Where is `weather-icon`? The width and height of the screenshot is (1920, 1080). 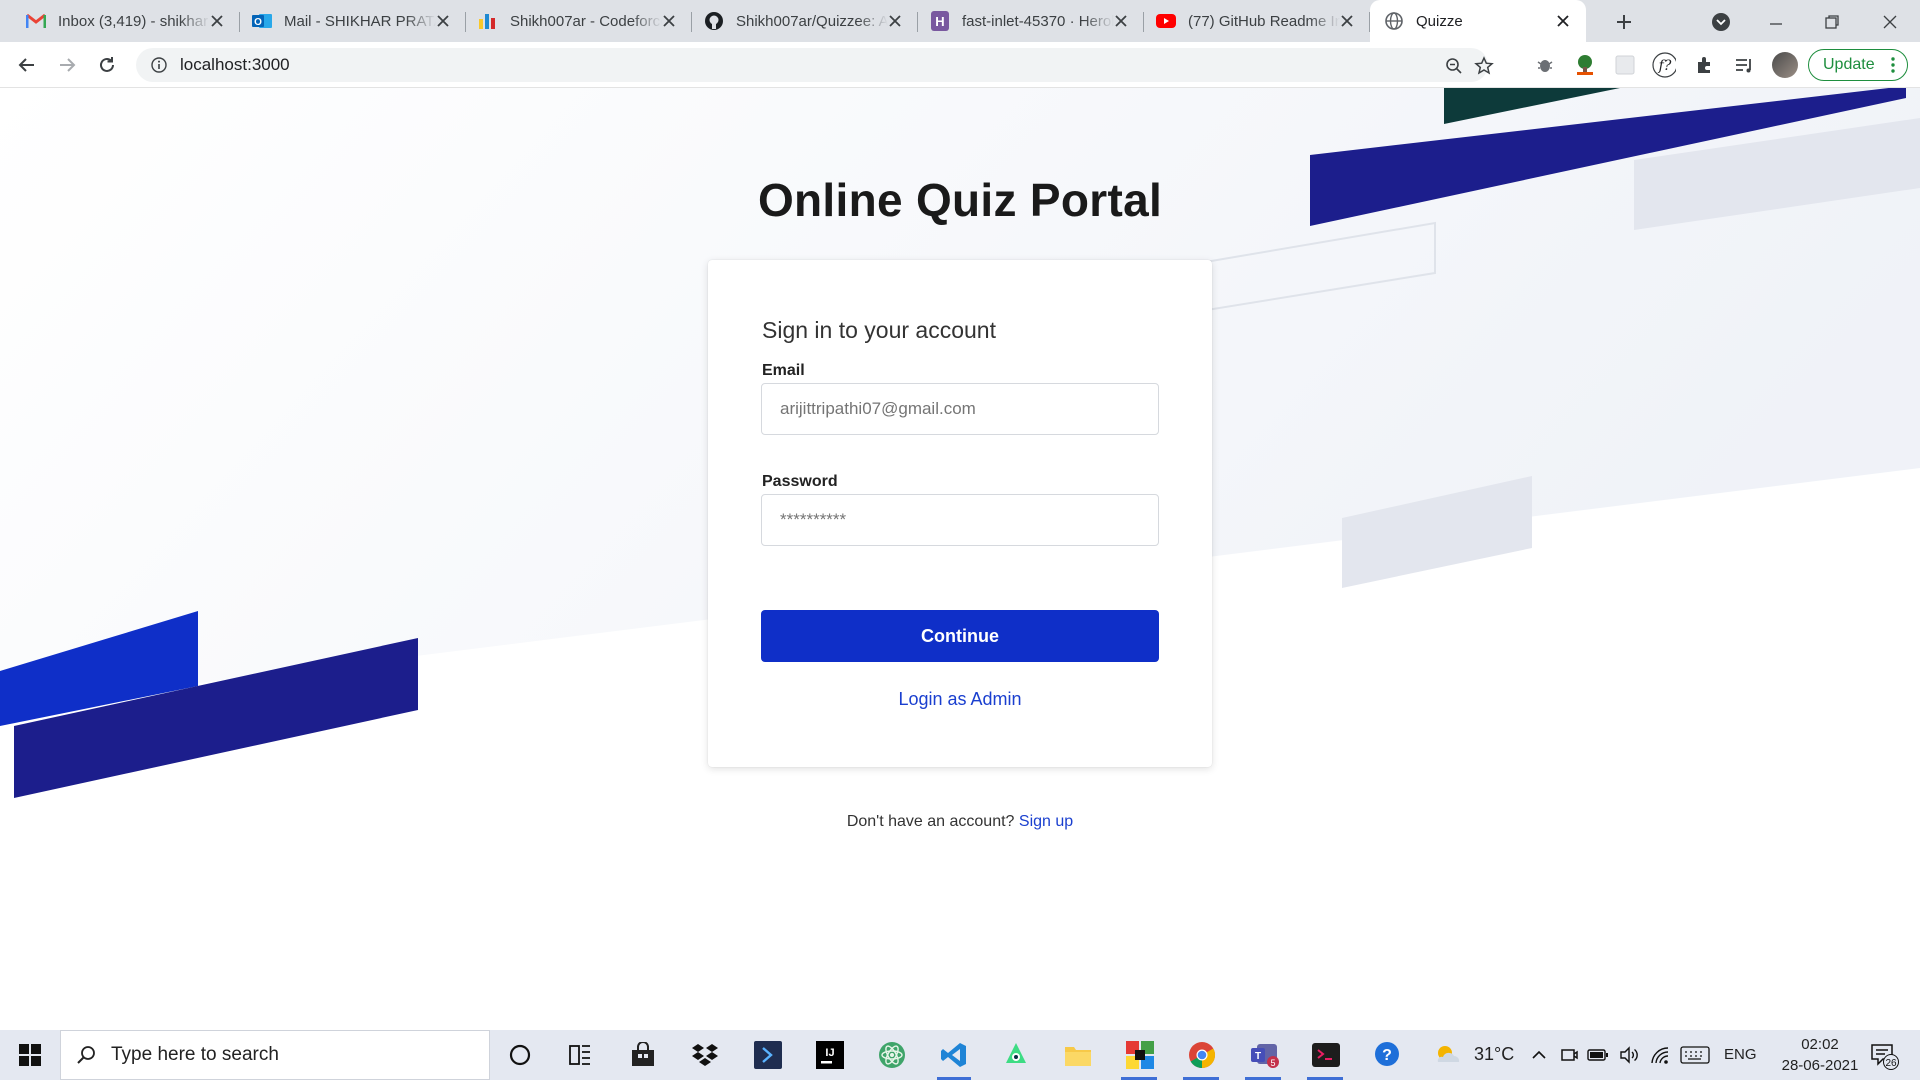 weather-icon is located at coordinates (1448, 1055).